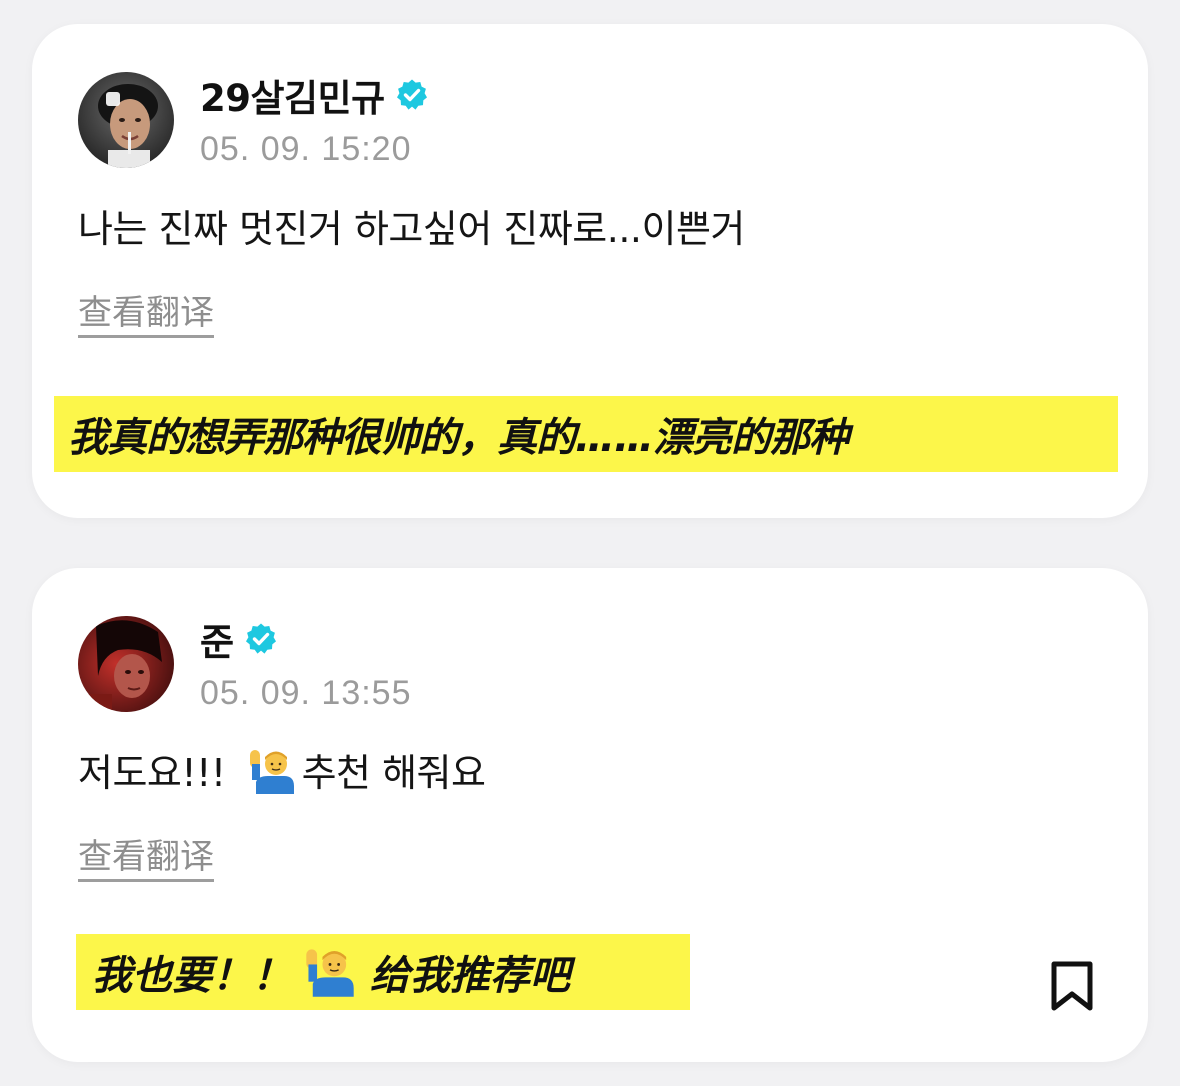 This screenshot has height=1086, width=1180. I want to click on post-text: 저도요!!! 추천 해줘요, so click(282, 769).